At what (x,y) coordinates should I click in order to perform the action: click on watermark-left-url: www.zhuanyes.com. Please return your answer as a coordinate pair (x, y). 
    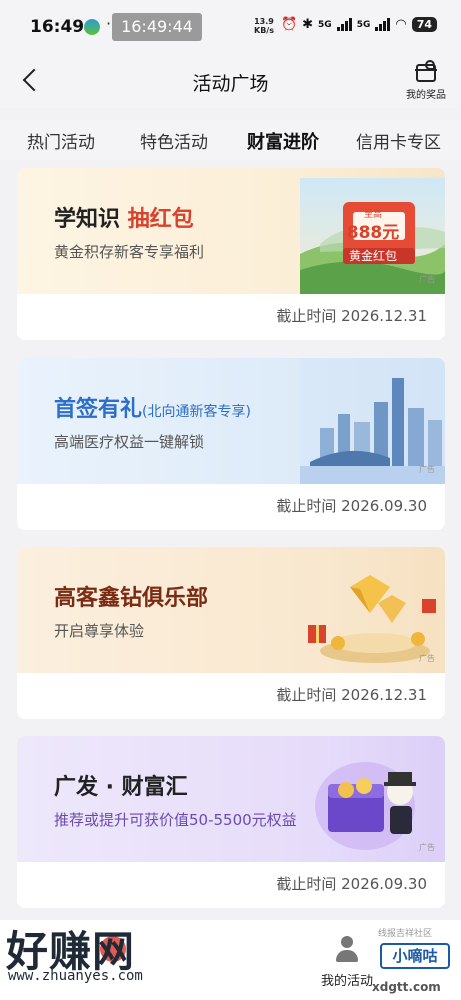
    Looking at the image, I should click on (75, 976).